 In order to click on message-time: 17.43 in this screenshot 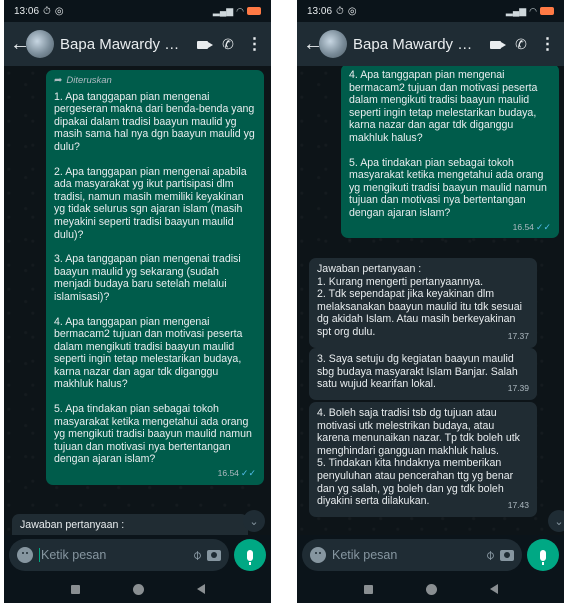, I will do `click(518, 505)`.